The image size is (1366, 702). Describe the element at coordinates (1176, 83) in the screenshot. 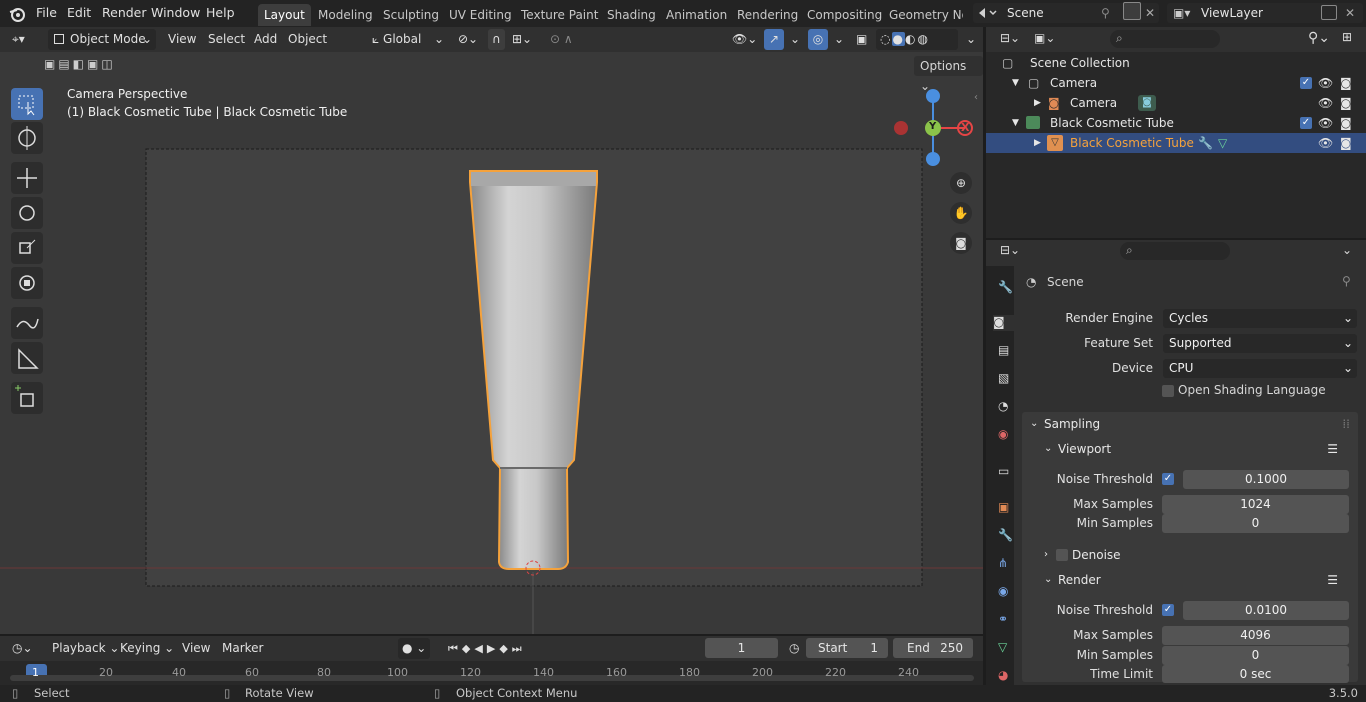

I see `outliner-row-camera-collection: ▼ ▢ Camera ✓ 👁 ◙` at that location.